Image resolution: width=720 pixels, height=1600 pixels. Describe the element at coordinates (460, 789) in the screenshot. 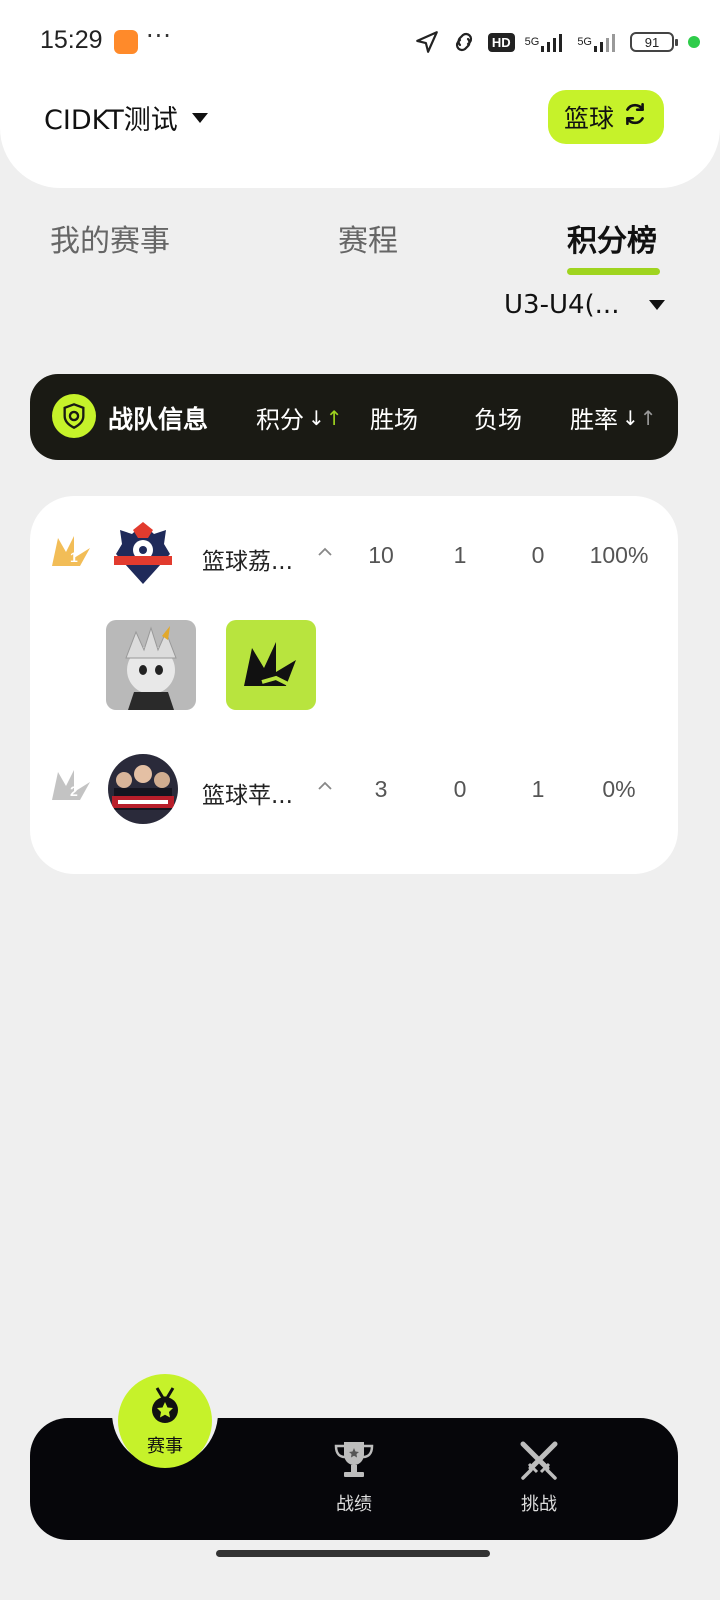

I see `team-wins: 0` at that location.